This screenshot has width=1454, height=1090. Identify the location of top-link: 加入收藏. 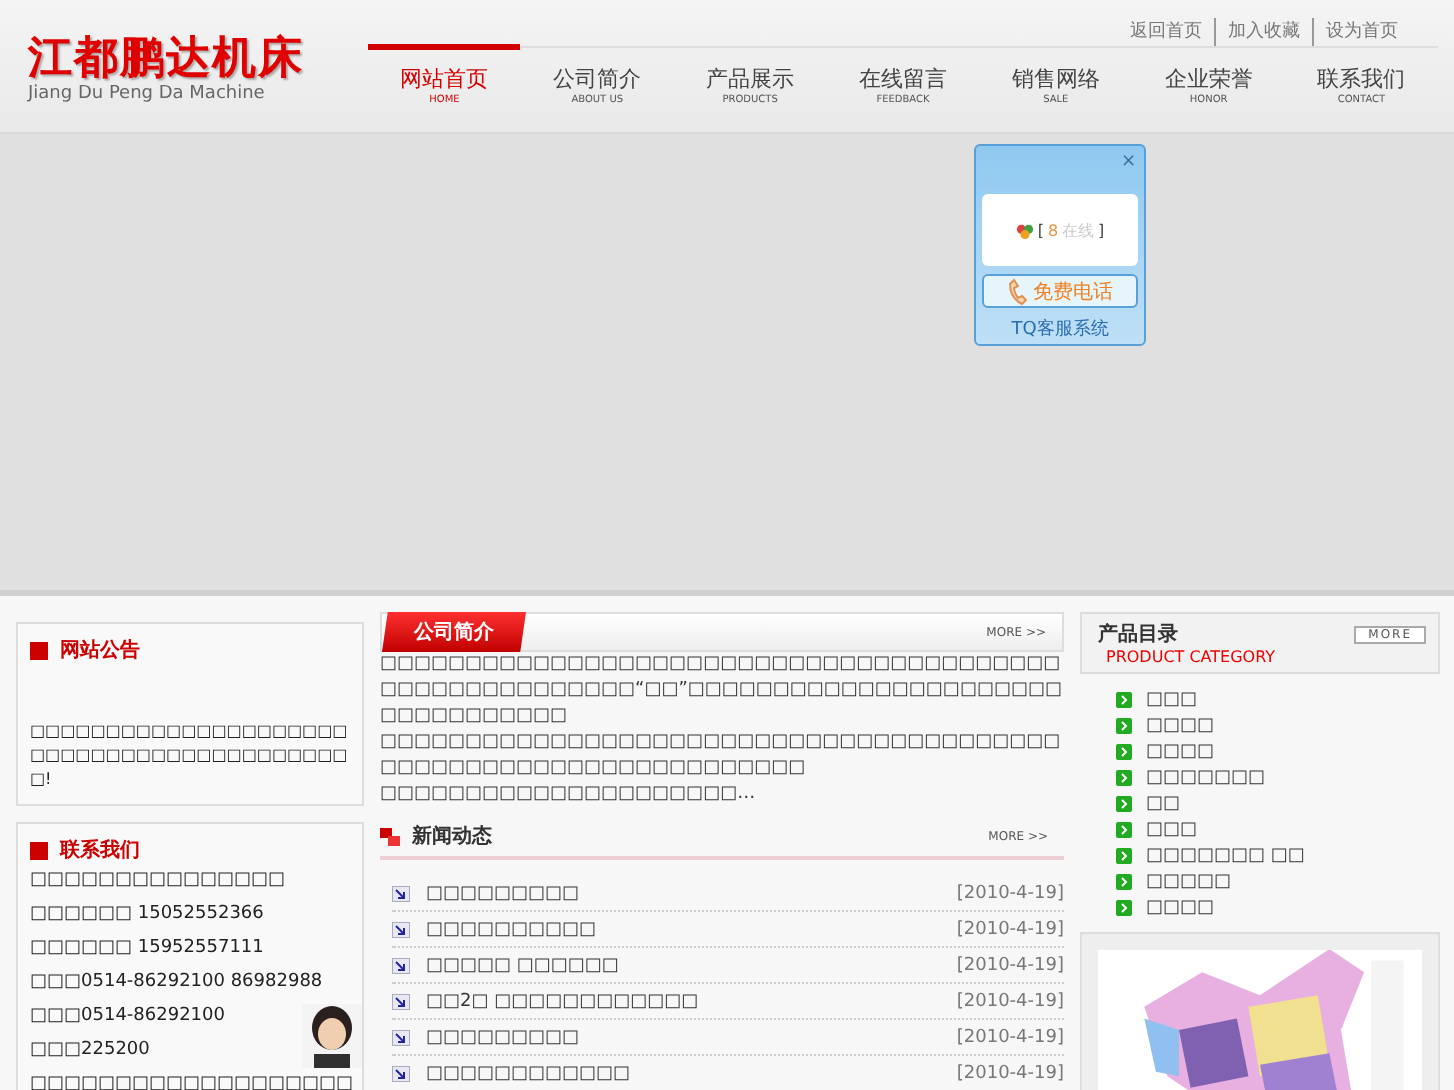
(1257, 32).